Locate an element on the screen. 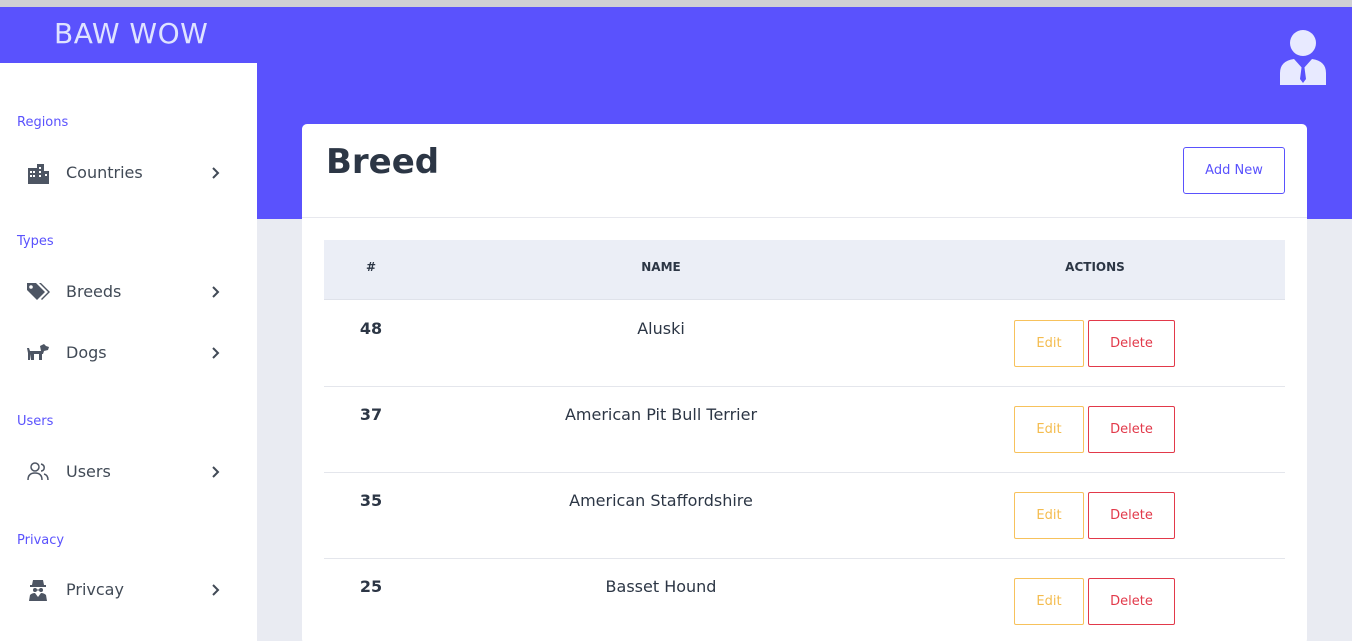 Image resolution: width=1352 pixels, height=641 pixels. sidebar-item-users: Users is located at coordinates (128, 472).